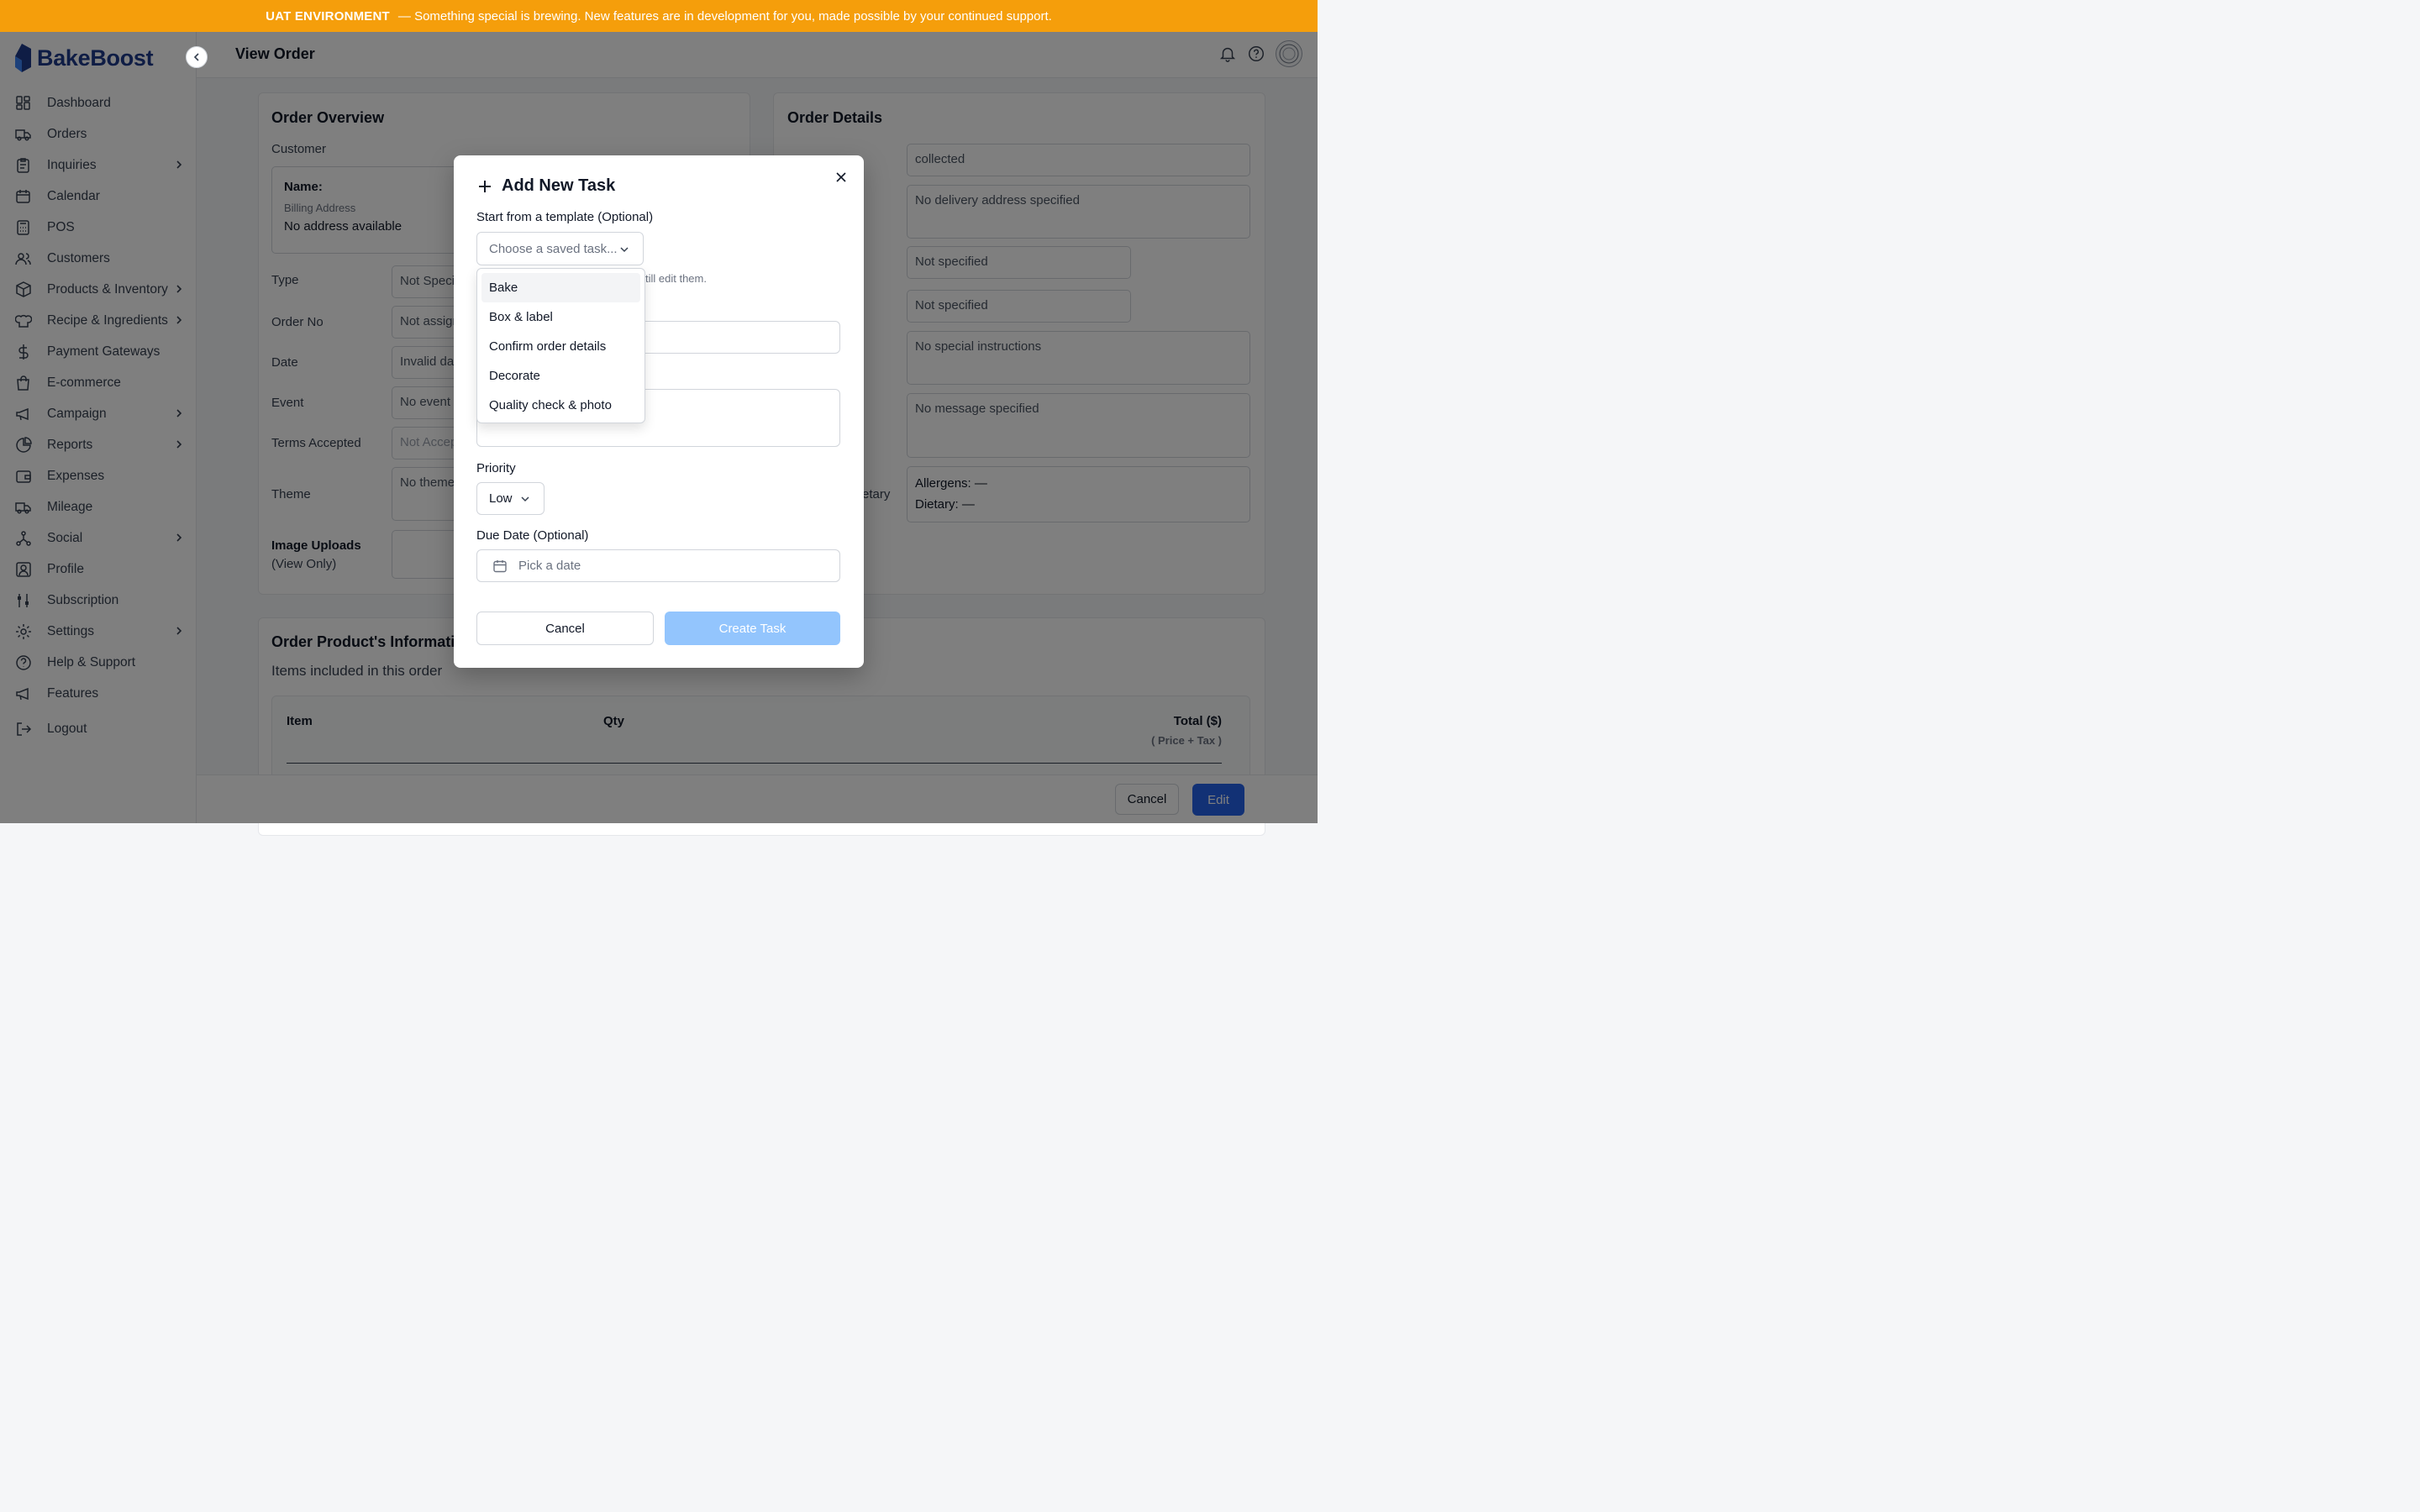  Describe the element at coordinates (841, 177) in the screenshot. I see `close-icon` at that location.